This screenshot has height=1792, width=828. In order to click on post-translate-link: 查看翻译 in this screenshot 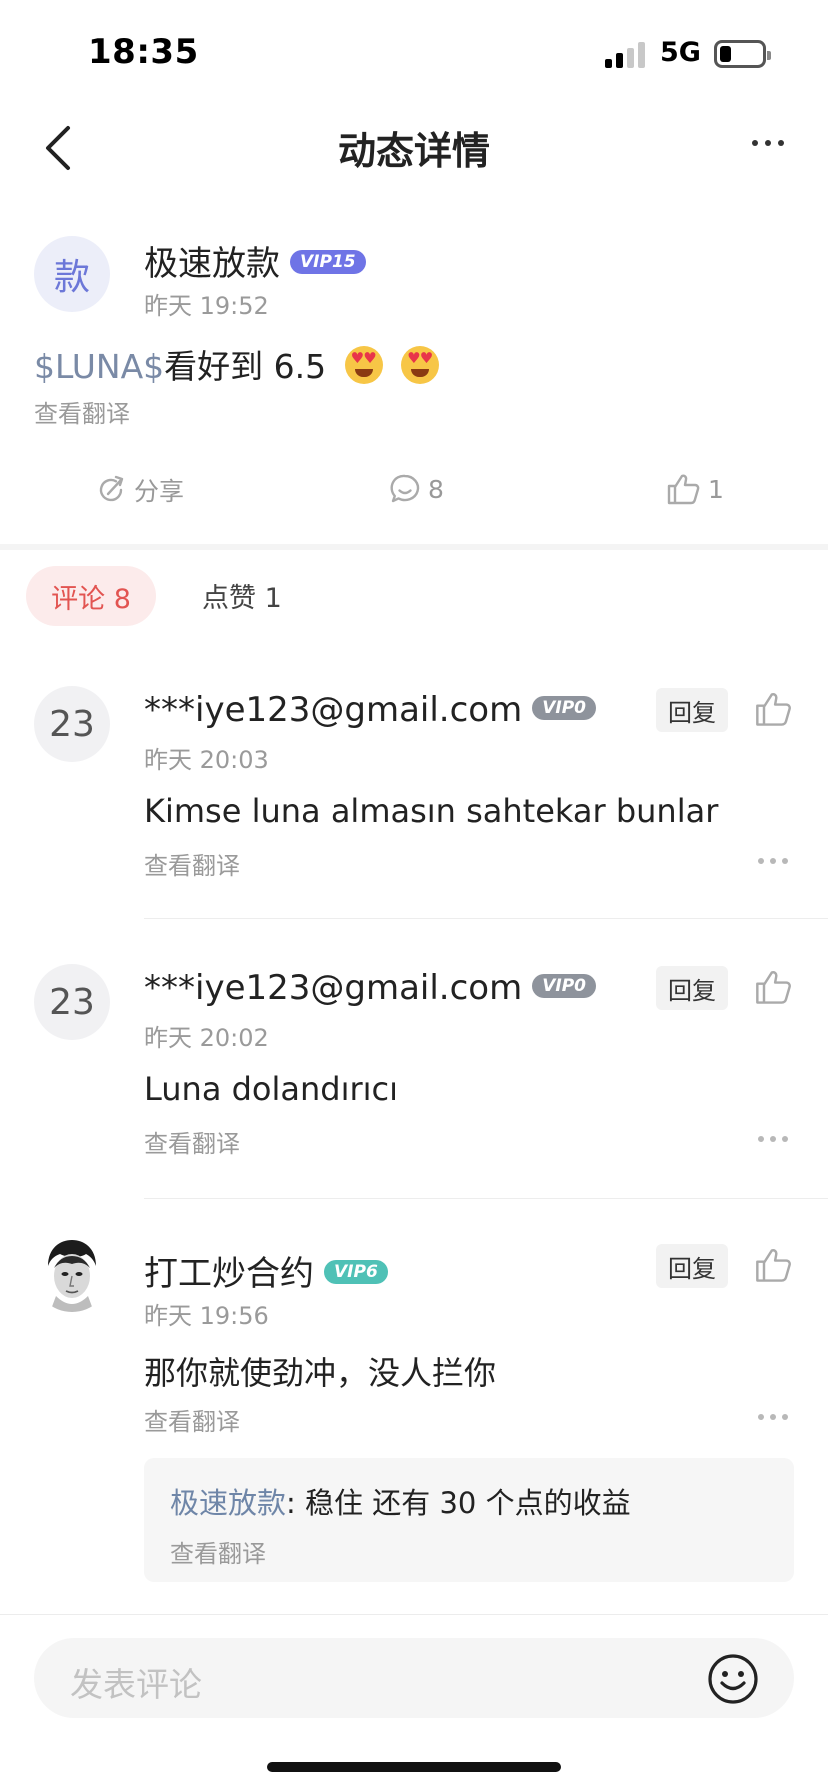, I will do `click(82, 411)`.